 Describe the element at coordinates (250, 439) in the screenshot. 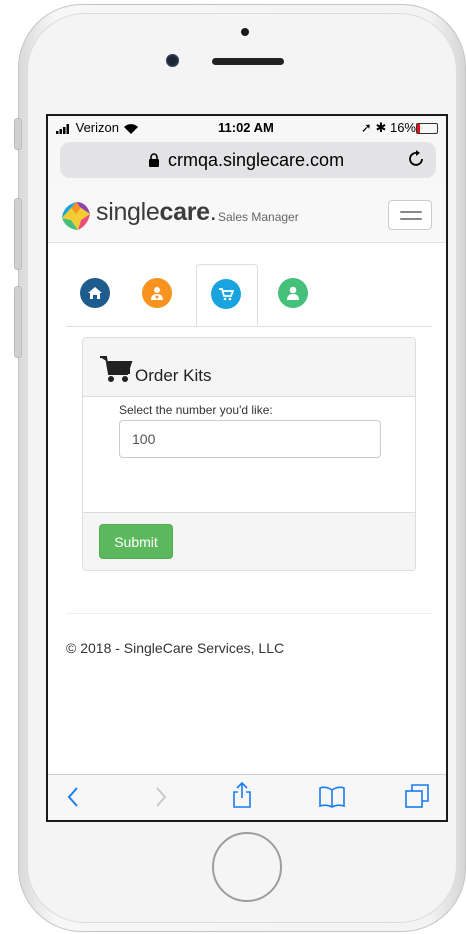

I see `quantity-input: 100` at that location.